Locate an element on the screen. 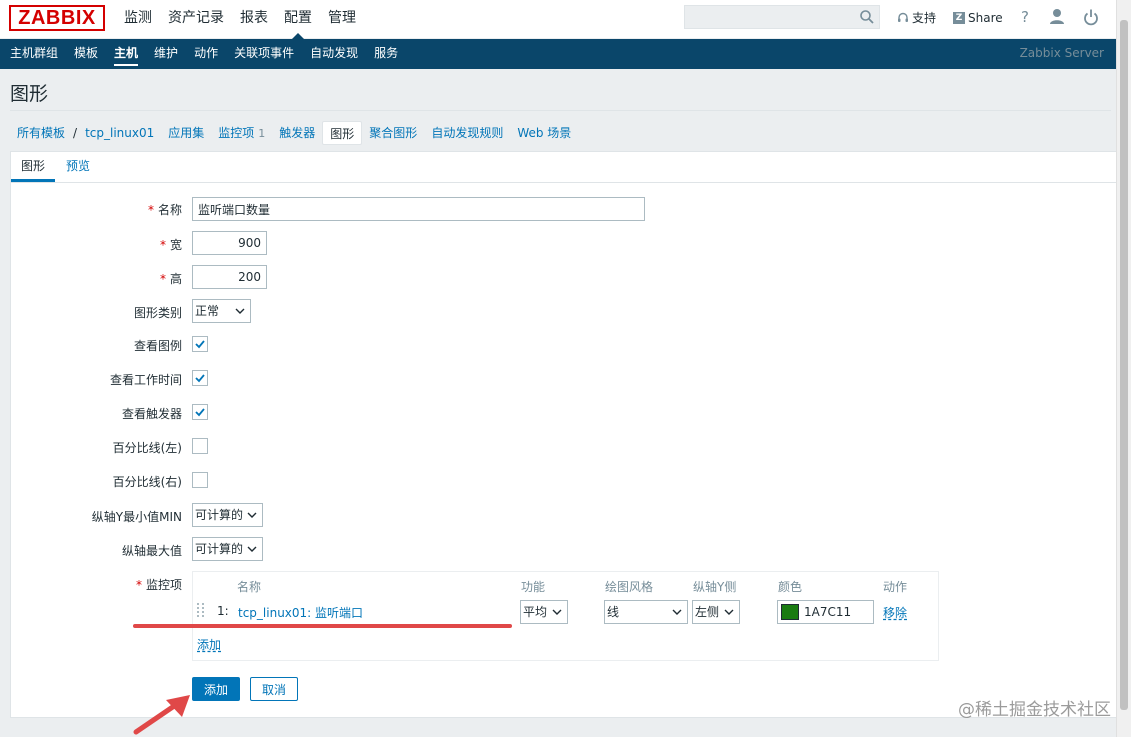  server-name: Zabbix Server is located at coordinates (1061, 53).